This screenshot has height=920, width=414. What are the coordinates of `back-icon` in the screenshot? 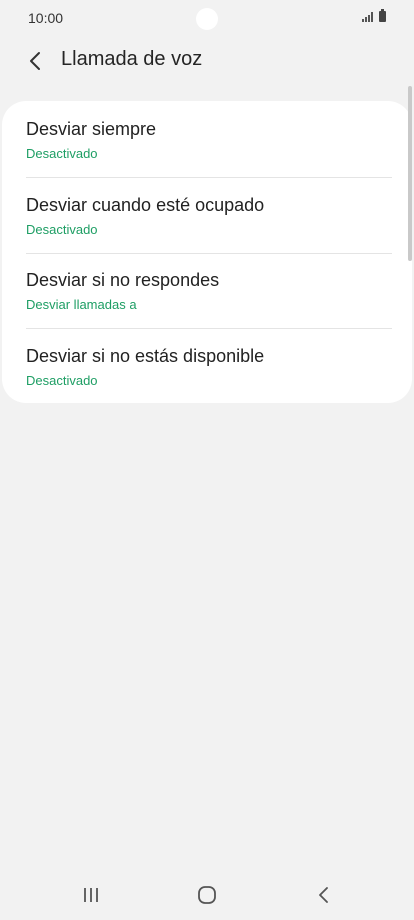 It's located at (323, 895).